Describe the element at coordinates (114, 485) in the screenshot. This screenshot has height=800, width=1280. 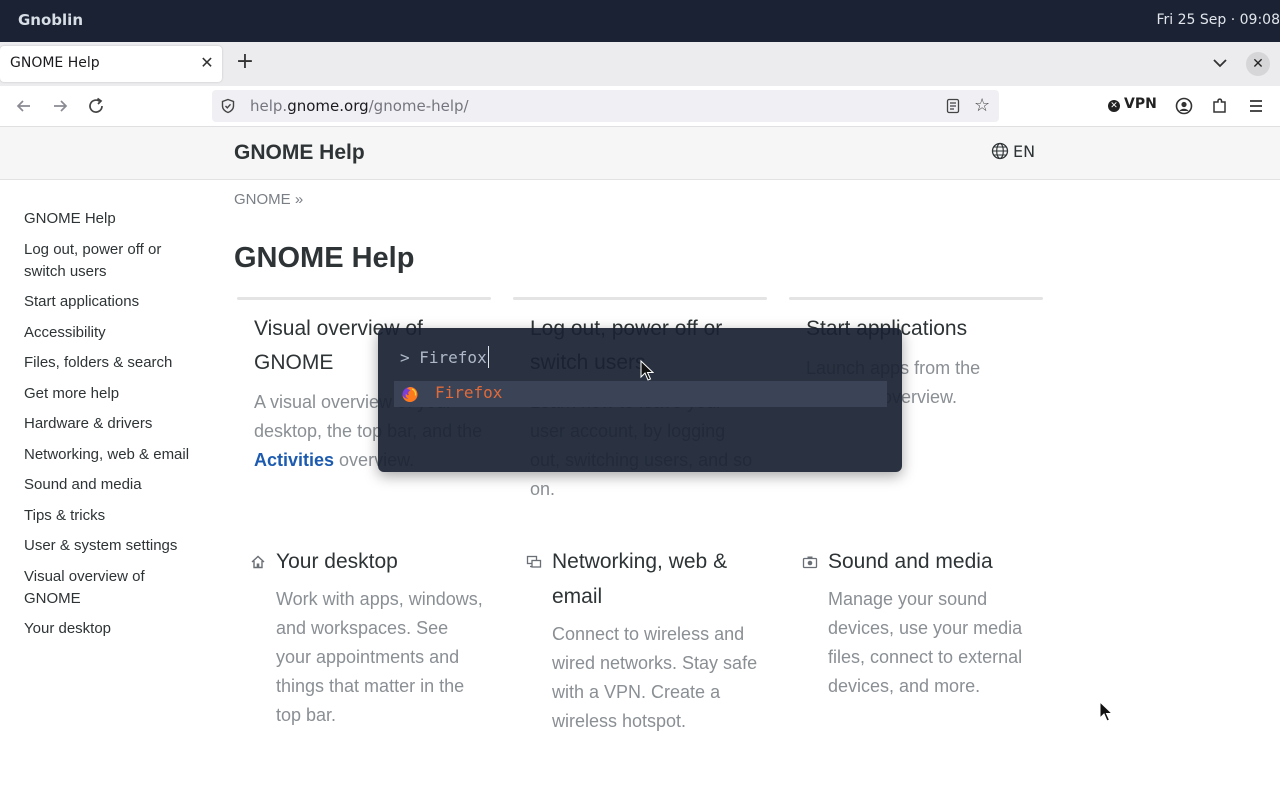
I see `sidebar-item-sound: Sound and media` at that location.